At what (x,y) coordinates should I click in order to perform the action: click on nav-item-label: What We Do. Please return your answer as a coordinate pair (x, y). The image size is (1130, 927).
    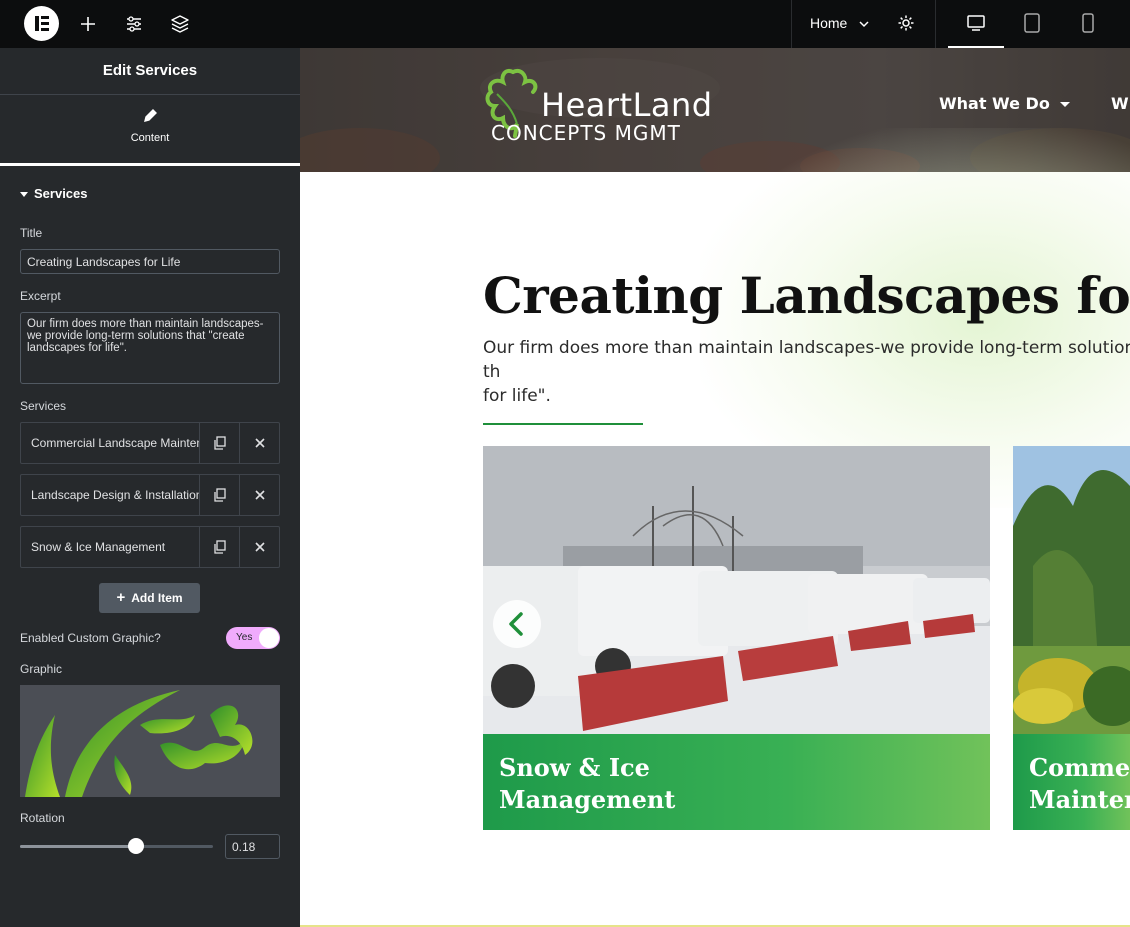
    Looking at the image, I should click on (994, 103).